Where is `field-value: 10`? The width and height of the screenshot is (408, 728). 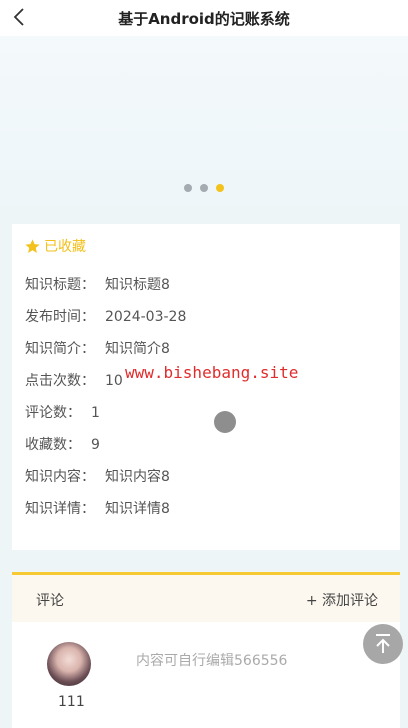 field-value: 10 is located at coordinates (114, 381).